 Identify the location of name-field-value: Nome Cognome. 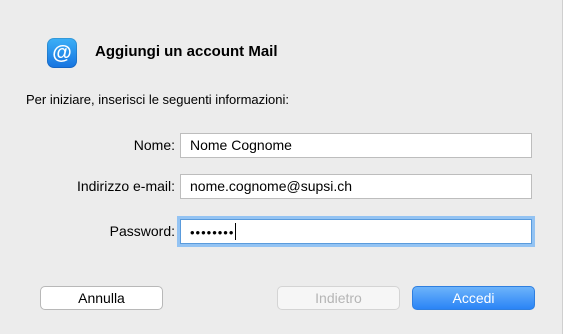
(241, 145).